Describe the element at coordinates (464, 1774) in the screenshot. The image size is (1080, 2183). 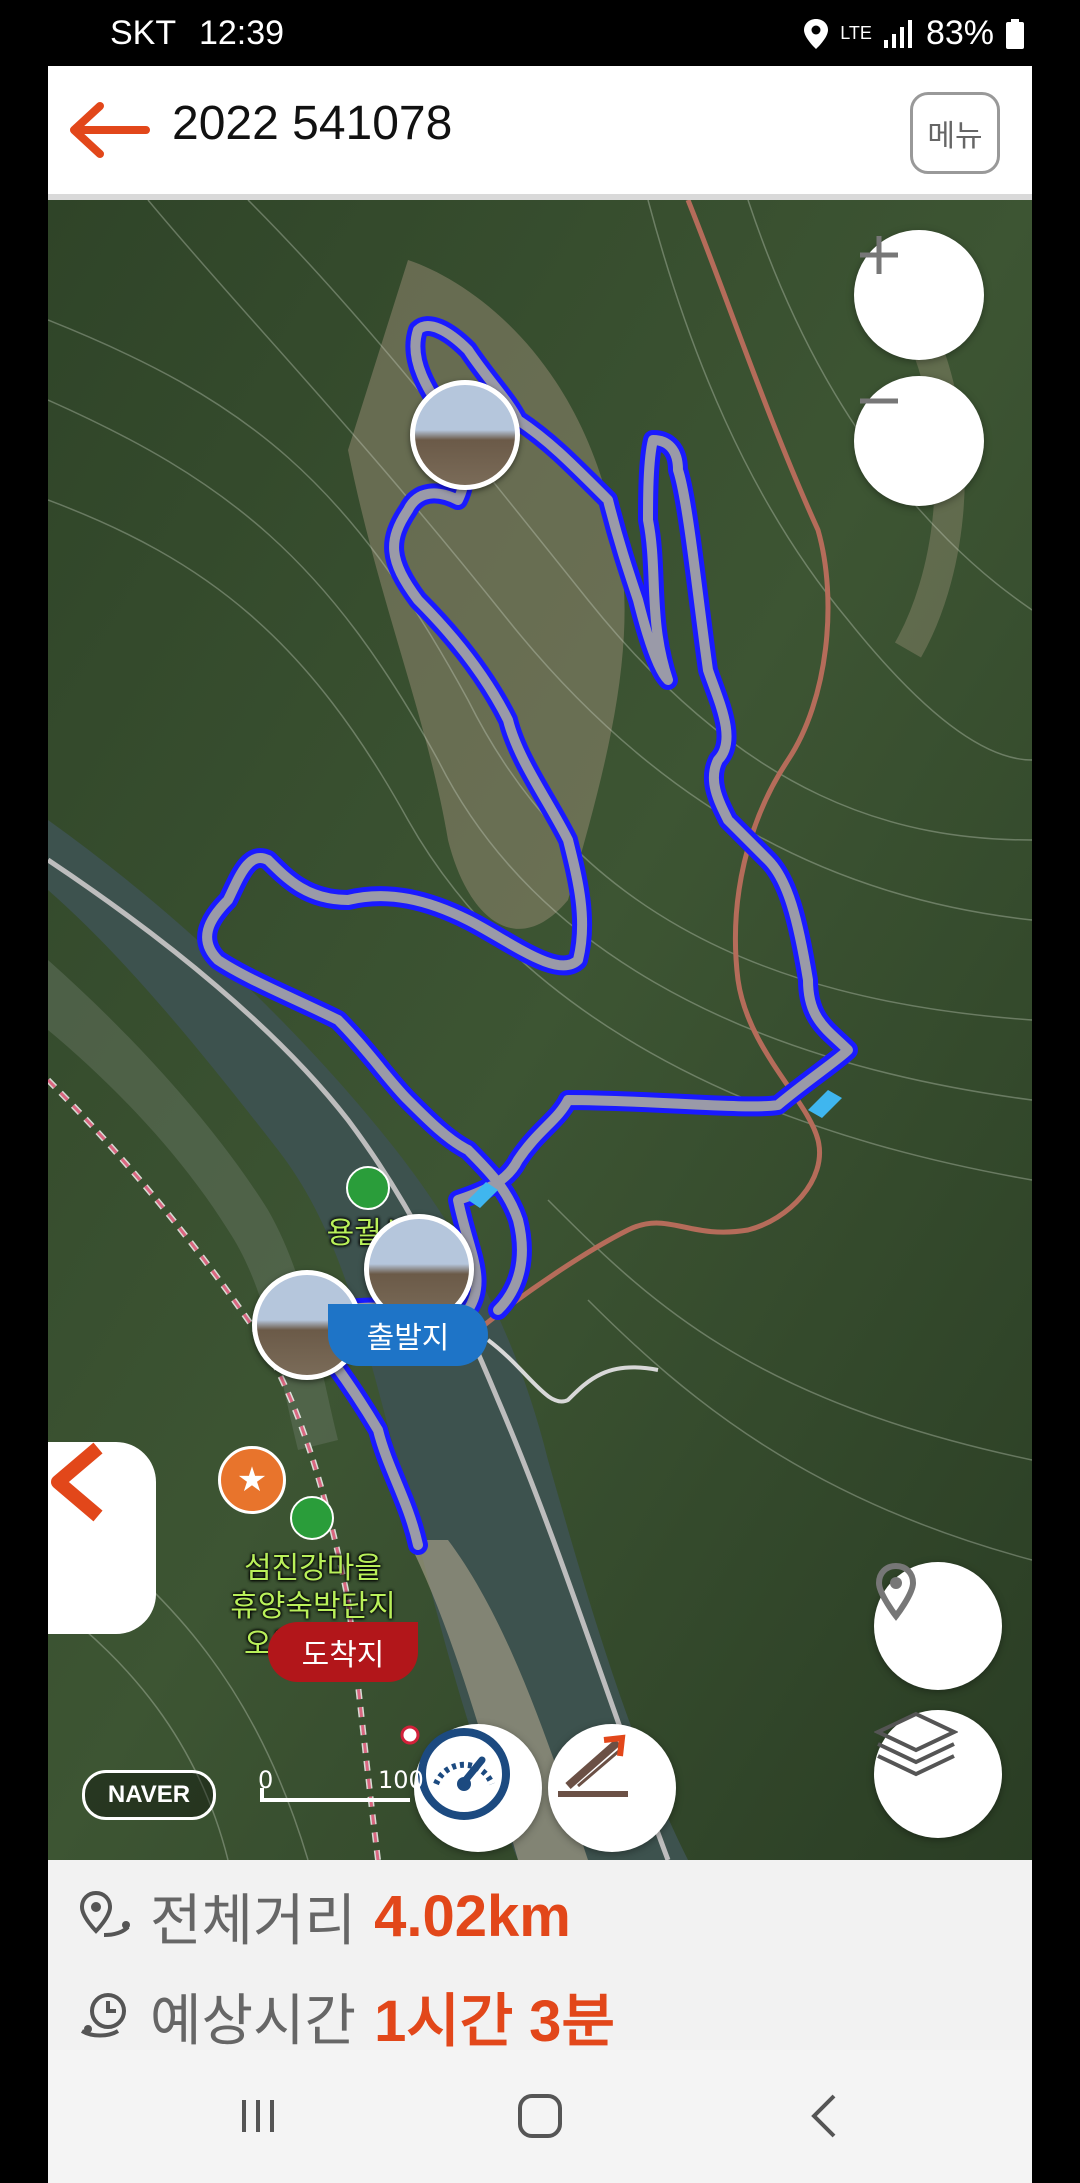
I see `speedometer-icon` at that location.